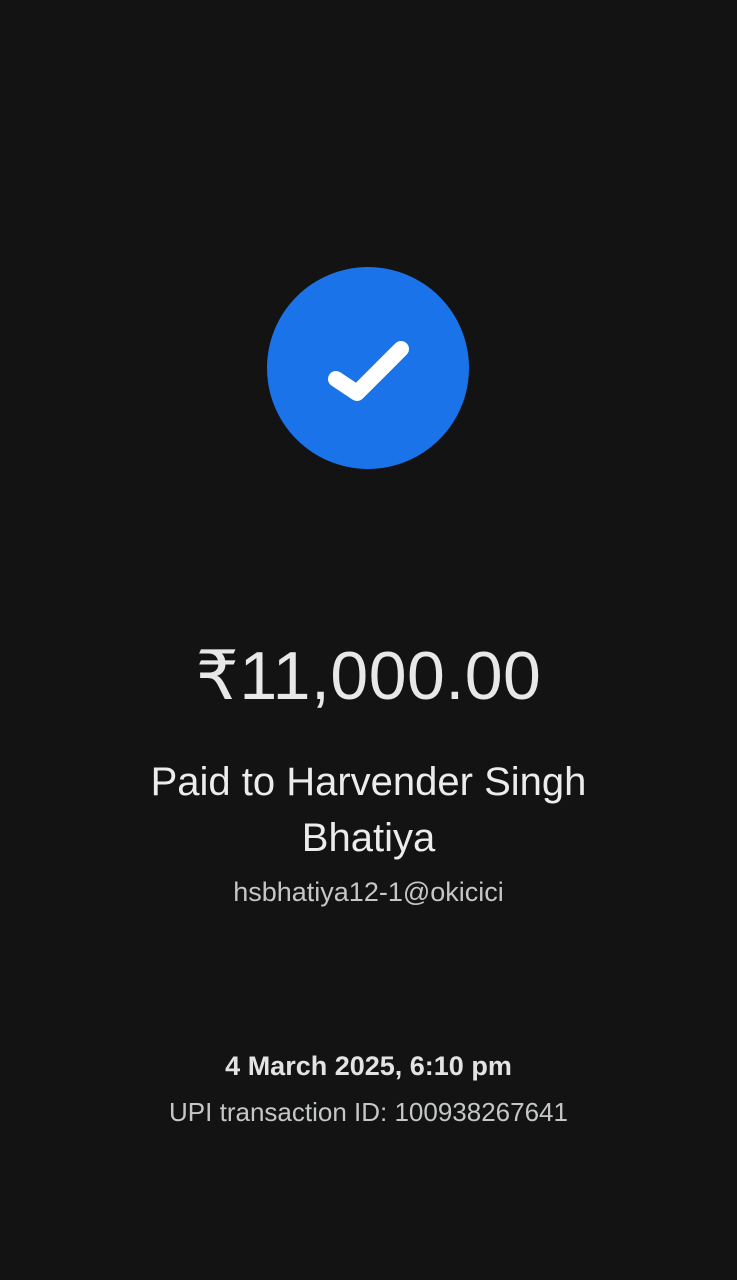 The height and width of the screenshot is (1280, 737). I want to click on payment-amount: ₹11,000.00, so click(368, 676).